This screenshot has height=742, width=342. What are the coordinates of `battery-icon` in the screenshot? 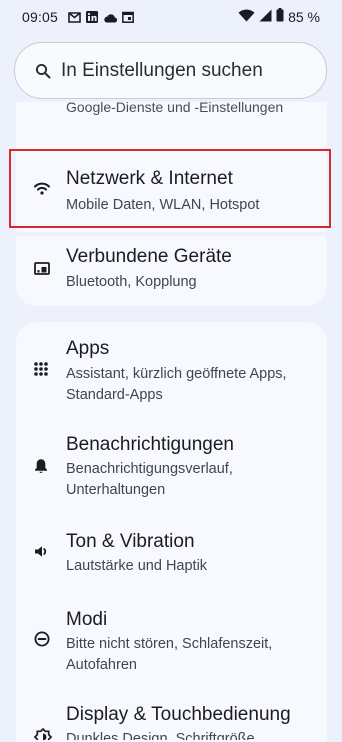 It's located at (280, 16).